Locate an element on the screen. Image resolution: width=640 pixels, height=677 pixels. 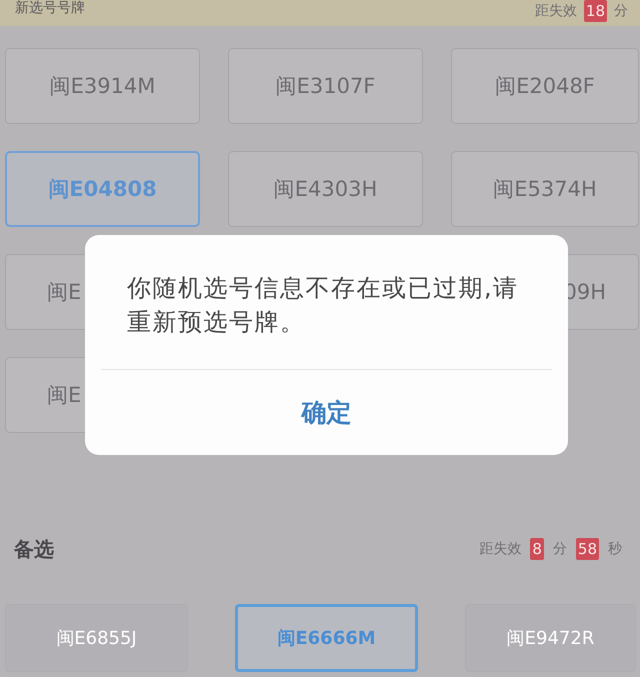
plate-button: 闽E6666M is located at coordinates (326, 638).